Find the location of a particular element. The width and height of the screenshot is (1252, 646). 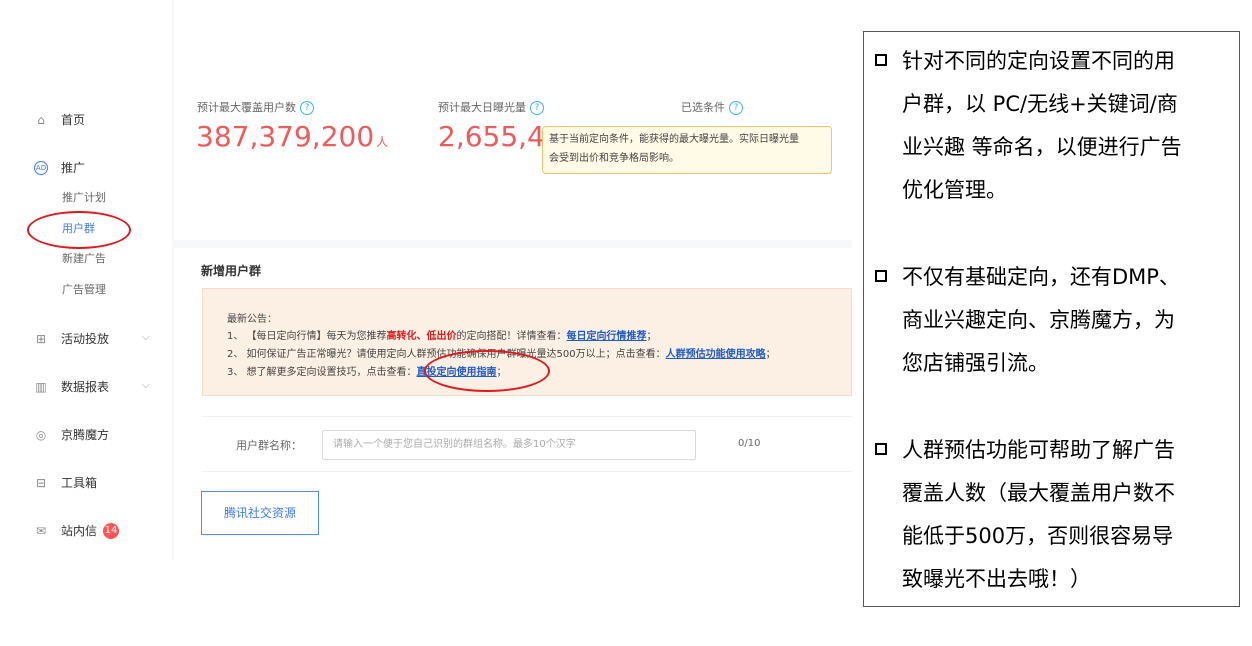

coverage-number: 387,379,200 is located at coordinates (285, 136).